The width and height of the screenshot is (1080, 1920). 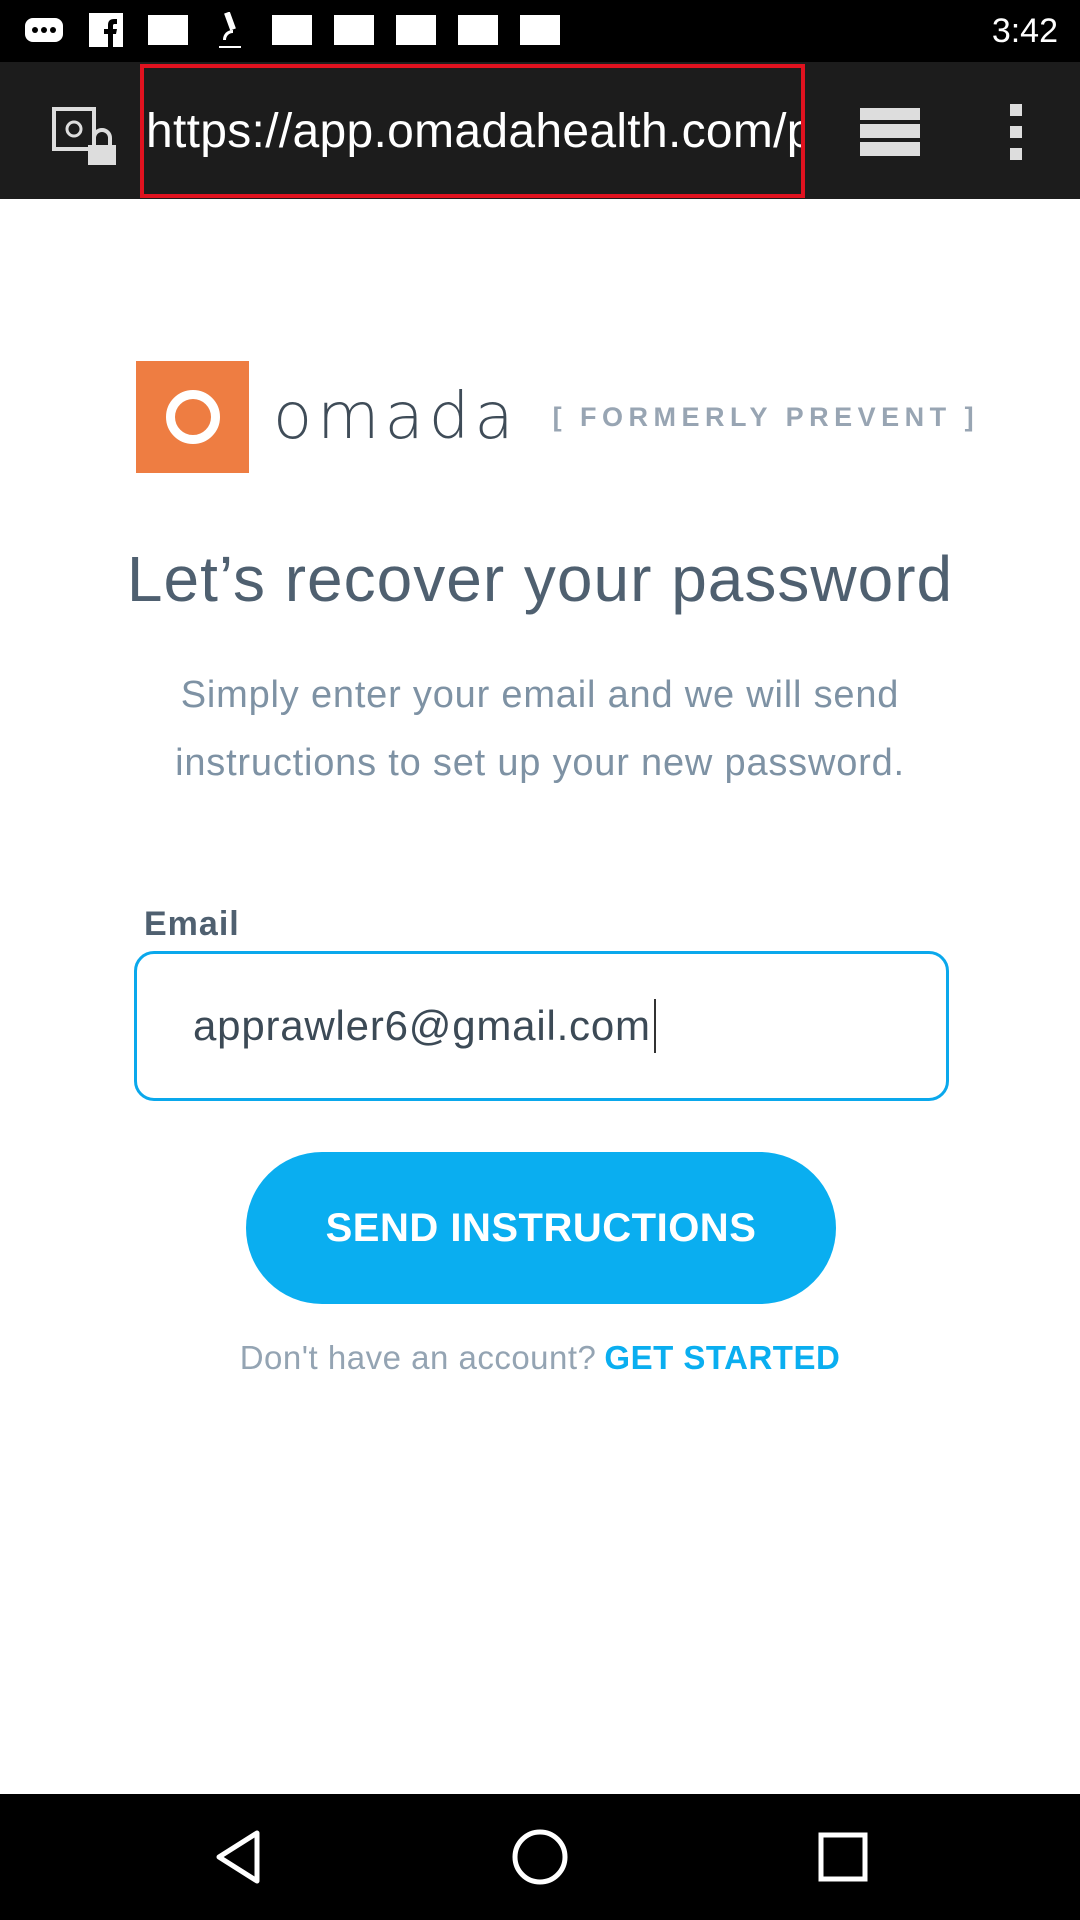 What do you see at coordinates (475, 131) in the screenshot?
I see `url-text: https://app.omadahealth.com/p` at bounding box center [475, 131].